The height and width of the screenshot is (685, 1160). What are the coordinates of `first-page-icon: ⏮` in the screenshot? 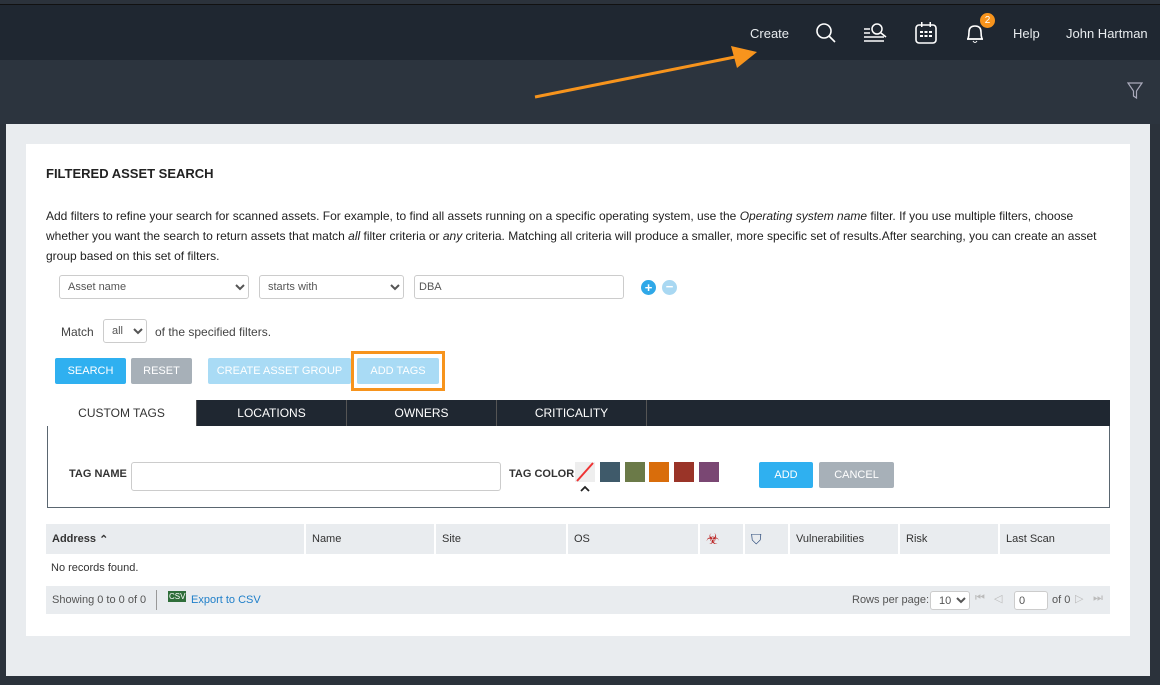 It's located at (980, 598).